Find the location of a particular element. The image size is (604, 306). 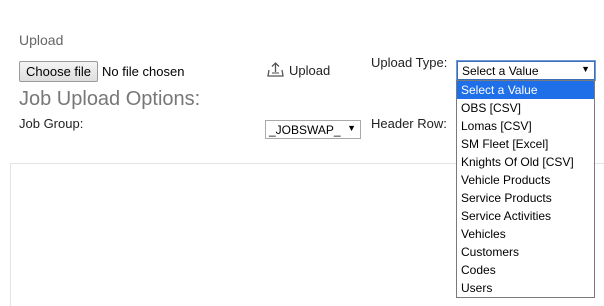

dropdown-option: Users is located at coordinates (525, 288).